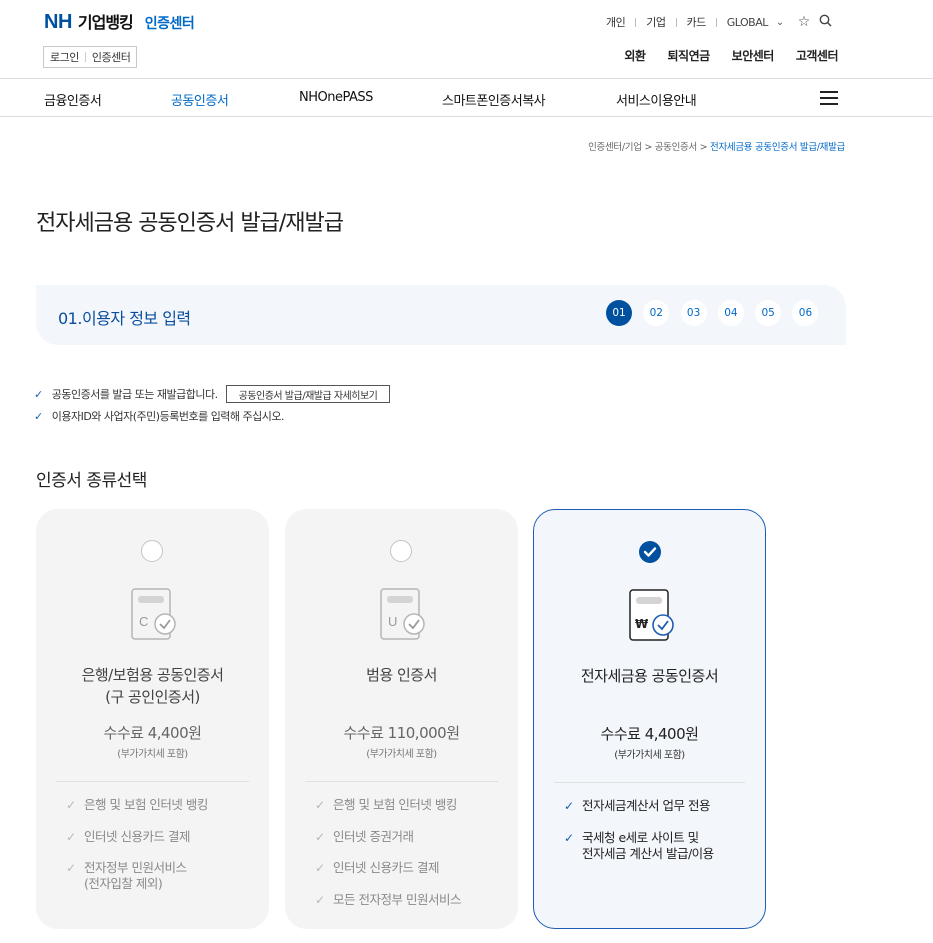  I want to click on card-title-line2: (구 공인인증서), so click(152, 697).